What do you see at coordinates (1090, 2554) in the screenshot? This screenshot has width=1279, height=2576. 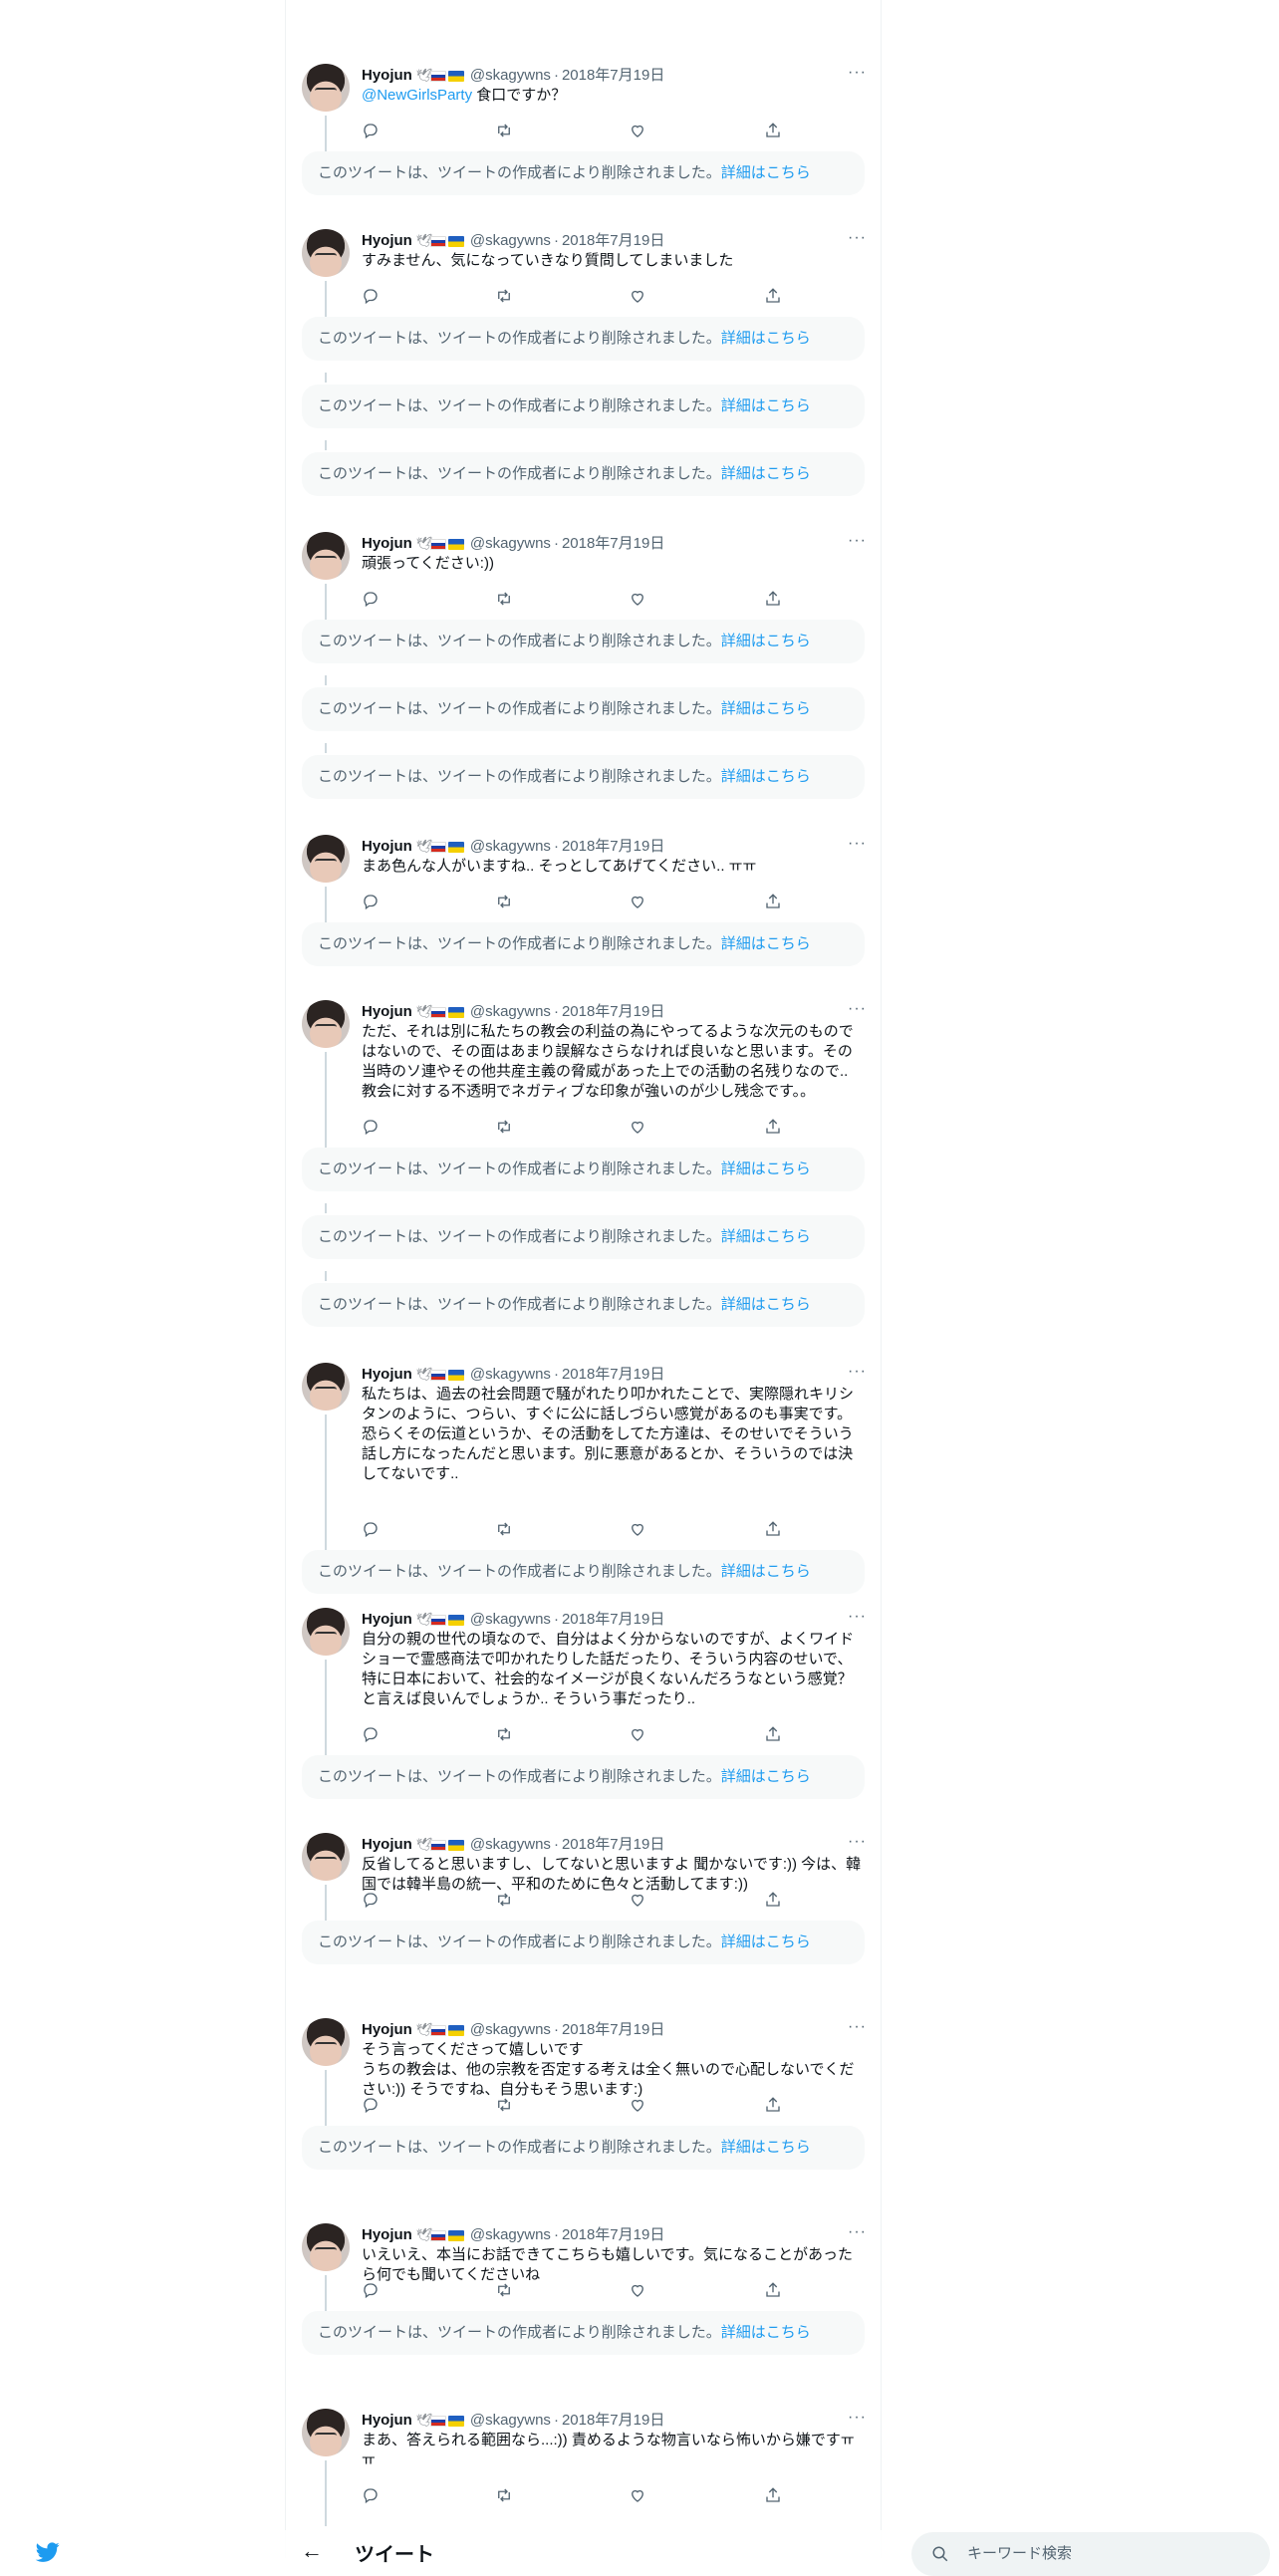 I see `search-input: キーワード検索` at bounding box center [1090, 2554].